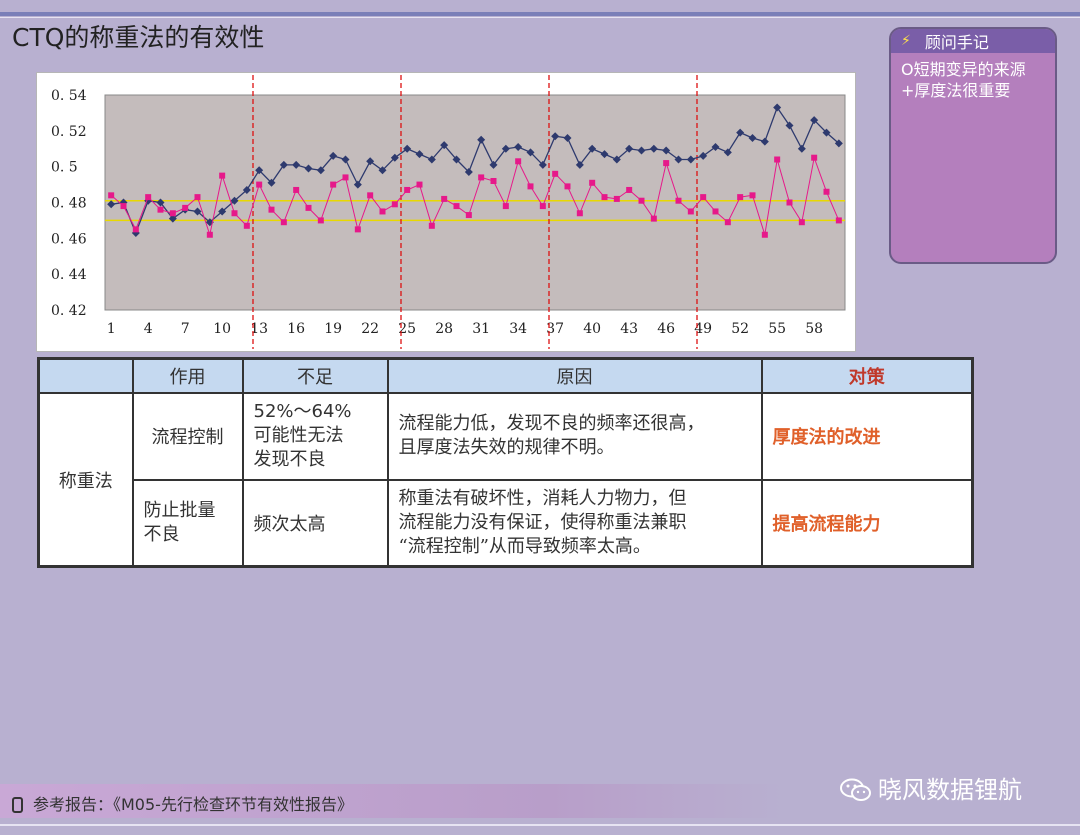  I want to click on bottom-rule, so click(540, 825).